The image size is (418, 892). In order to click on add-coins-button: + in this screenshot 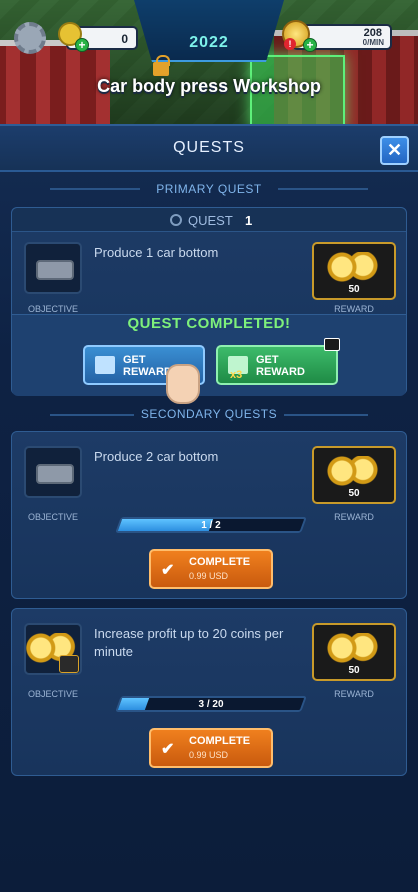, I will do `click(310, 45)`.